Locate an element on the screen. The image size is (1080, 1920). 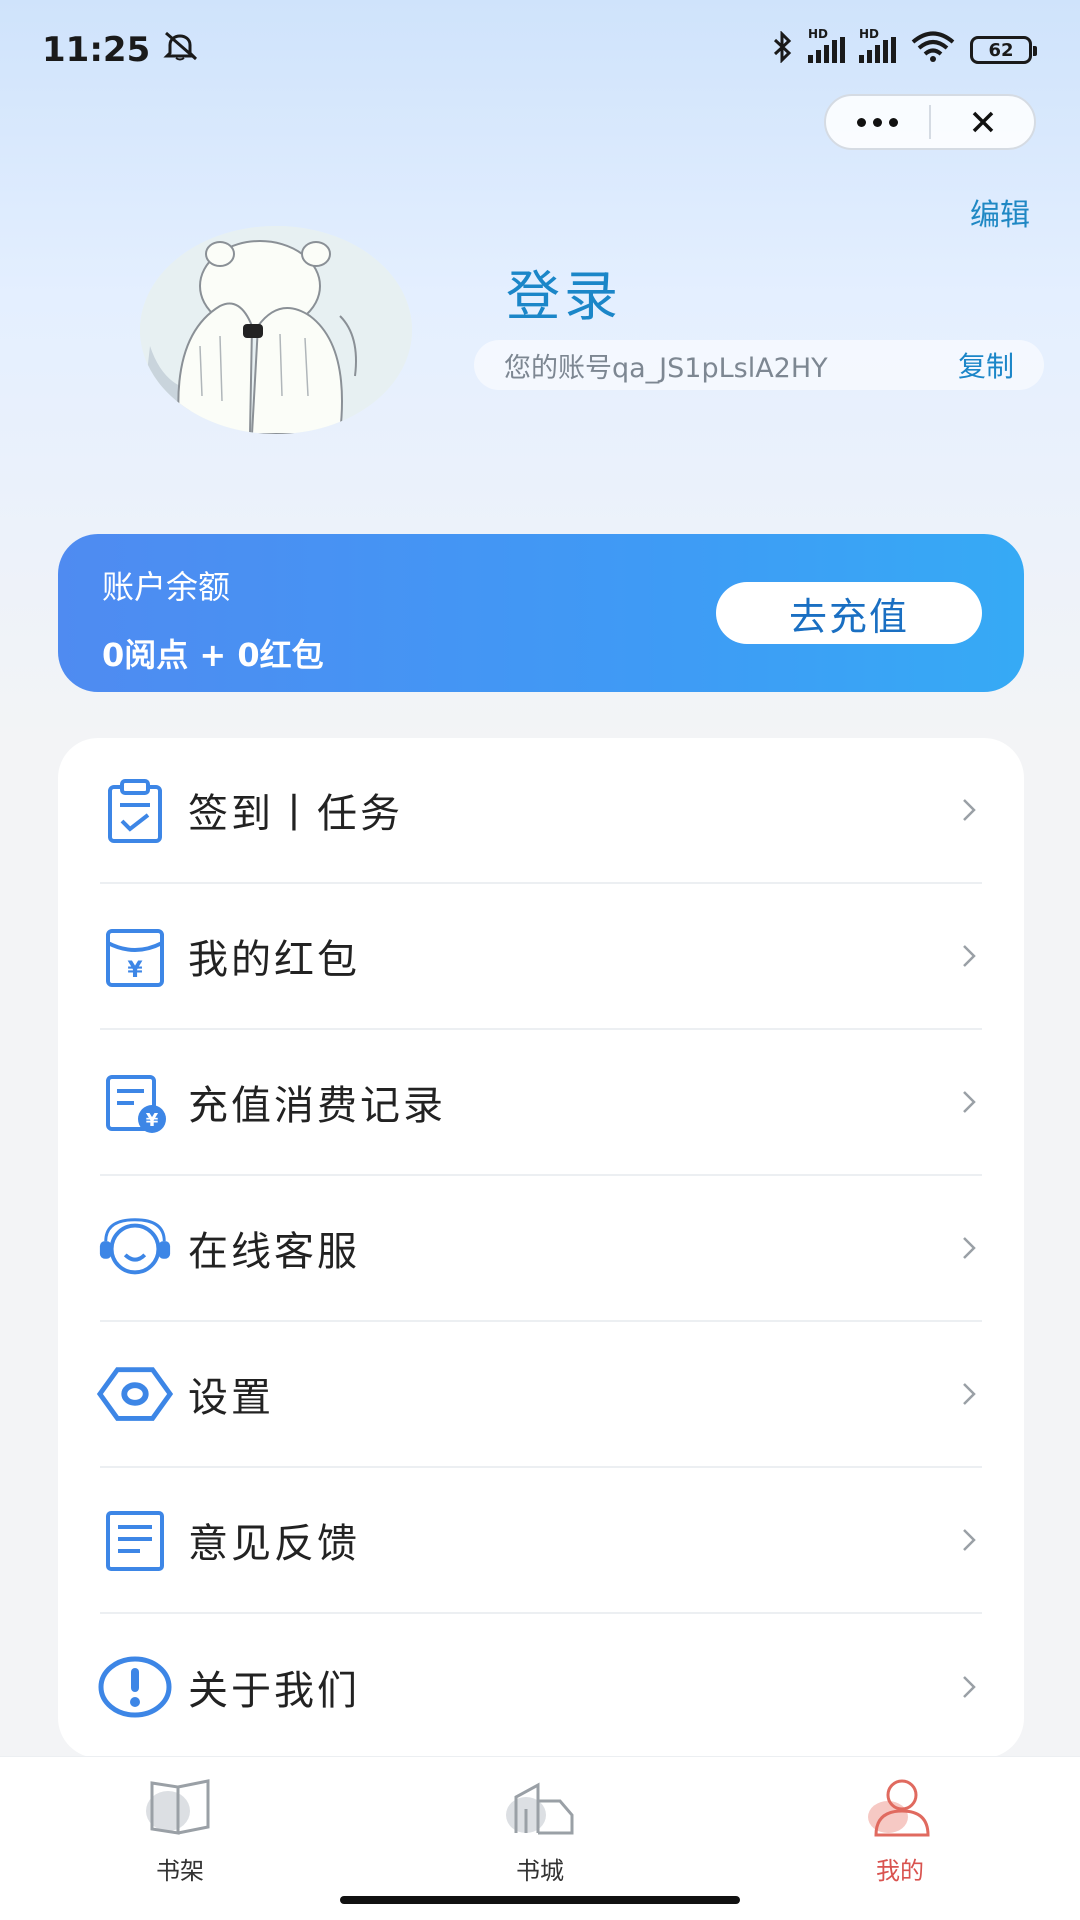
menu-item-label: 充值消费记录 is located at coordinates (317, 1106).